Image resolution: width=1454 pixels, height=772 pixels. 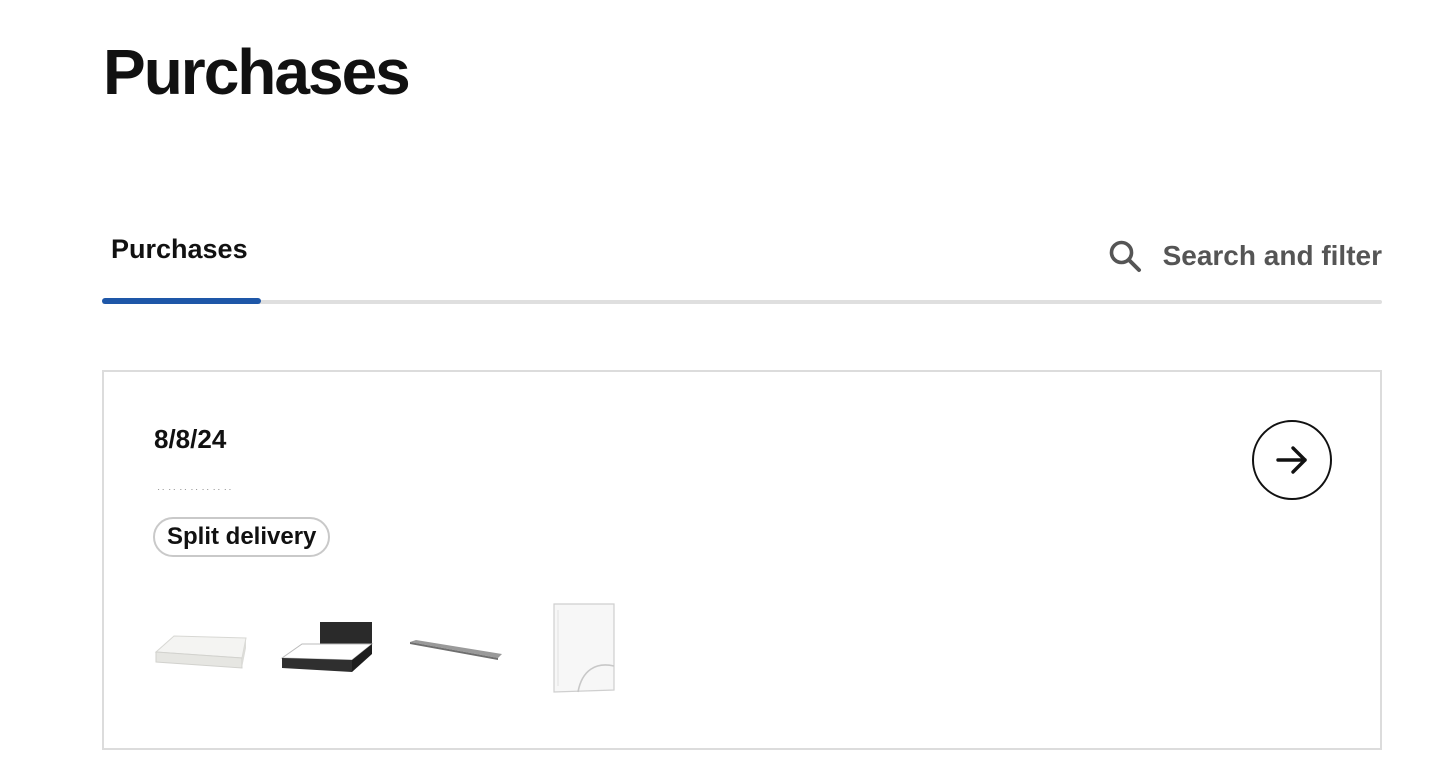 What do you see at coordinates (179, 249) in the screenshot?
I see `tab-purchases: Purchases` at bounding box center [179, 249].